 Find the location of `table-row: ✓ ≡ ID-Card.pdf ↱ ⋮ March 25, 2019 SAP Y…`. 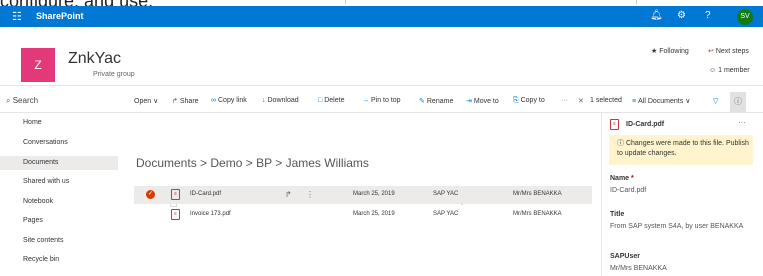

table-row: ✓ ≡ ID-Card.pdf ↱ ⋮ March 25, 2019 SAP Y… is located at coordinates (363, 195).